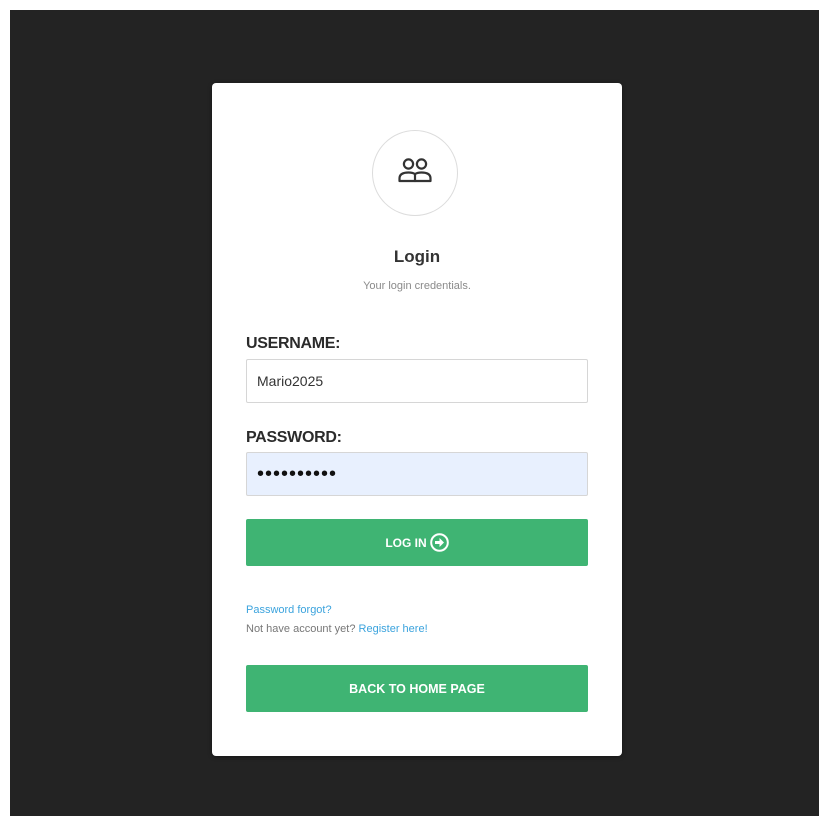  I want to click on register-link: Register here!, so click(393, 629).